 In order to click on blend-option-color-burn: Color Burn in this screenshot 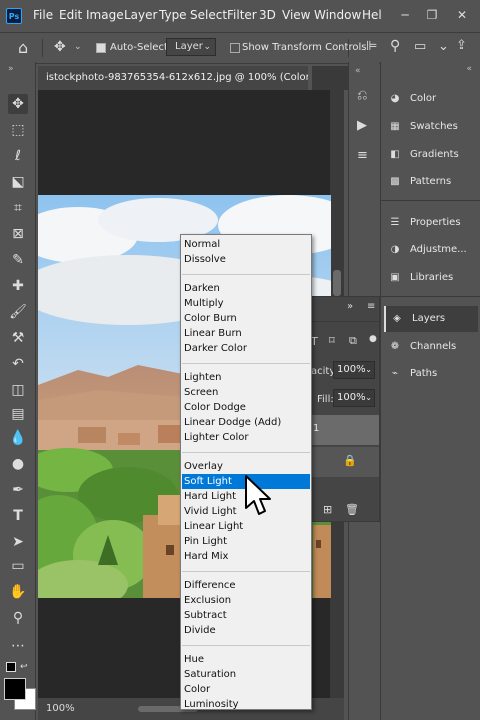, I will do `click(246, 318)`.